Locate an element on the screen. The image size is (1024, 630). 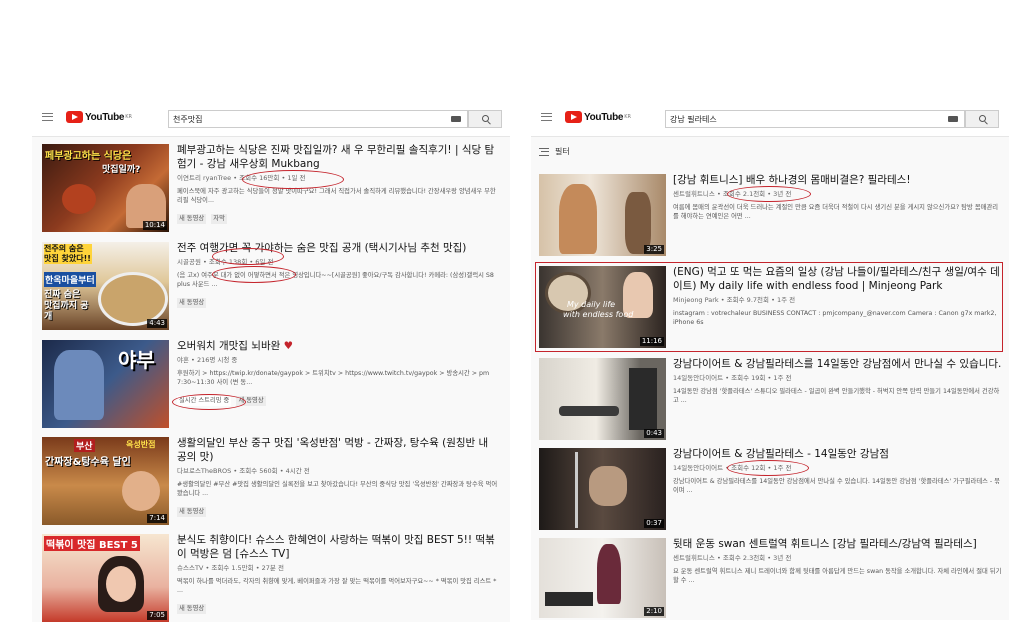
video-title-text: 오버워치 개맛집 뇌바완 is located at coordinates (229, 346).